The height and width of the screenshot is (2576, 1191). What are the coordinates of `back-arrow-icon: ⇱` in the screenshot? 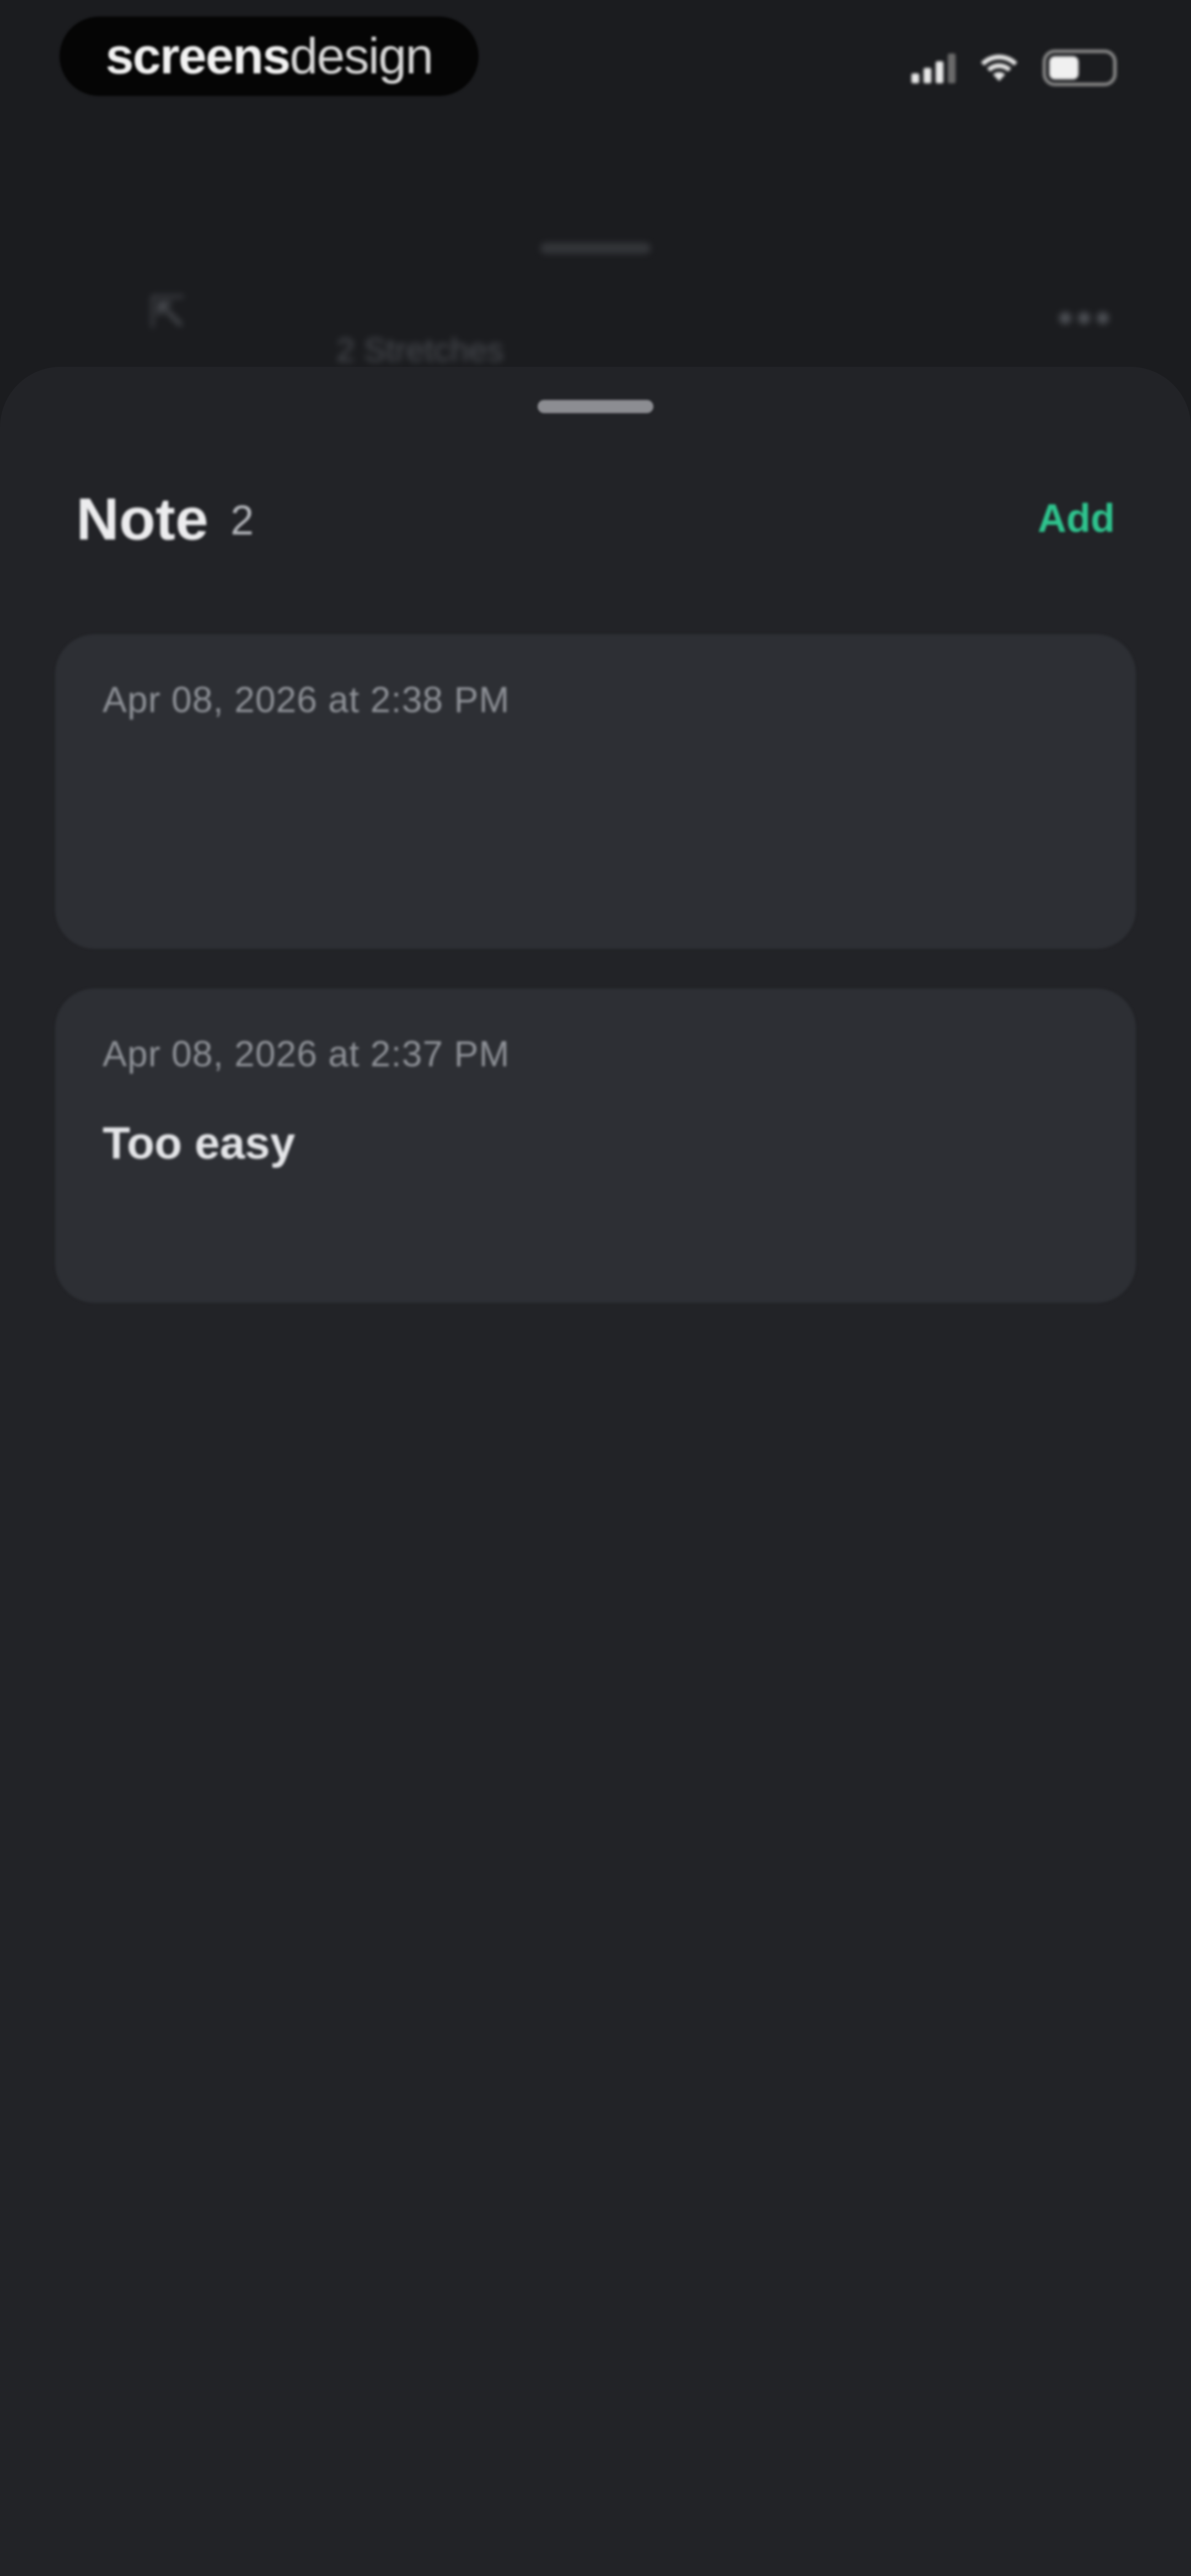 It's located at (168, 312).